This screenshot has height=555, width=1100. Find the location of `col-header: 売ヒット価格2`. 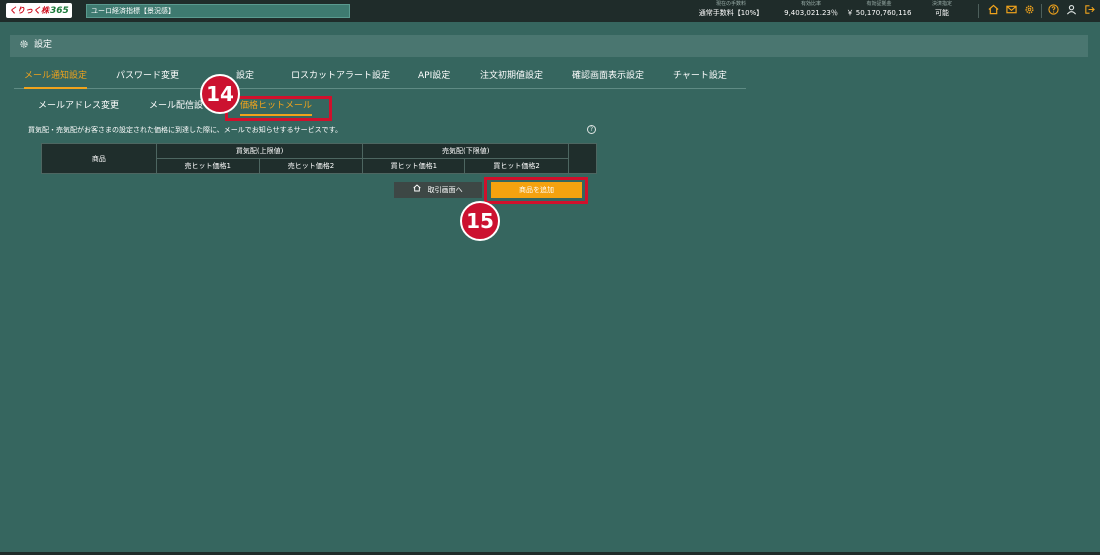

col-header: 売ヒット価格2 is located at coordinates (311, 166).